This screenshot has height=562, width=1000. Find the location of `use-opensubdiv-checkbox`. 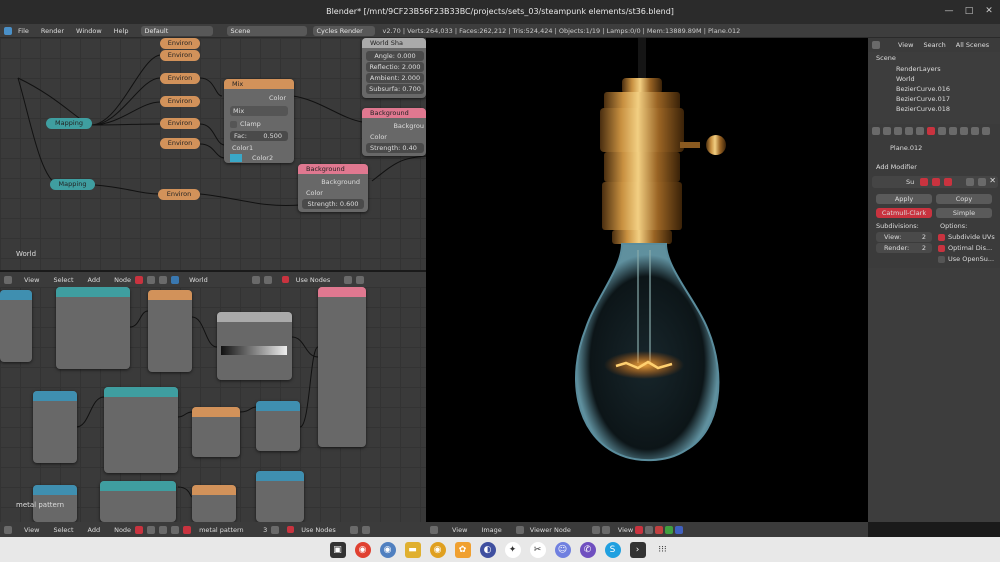

use-opensubdiv-checkbox is located at coordinates (941, 259).